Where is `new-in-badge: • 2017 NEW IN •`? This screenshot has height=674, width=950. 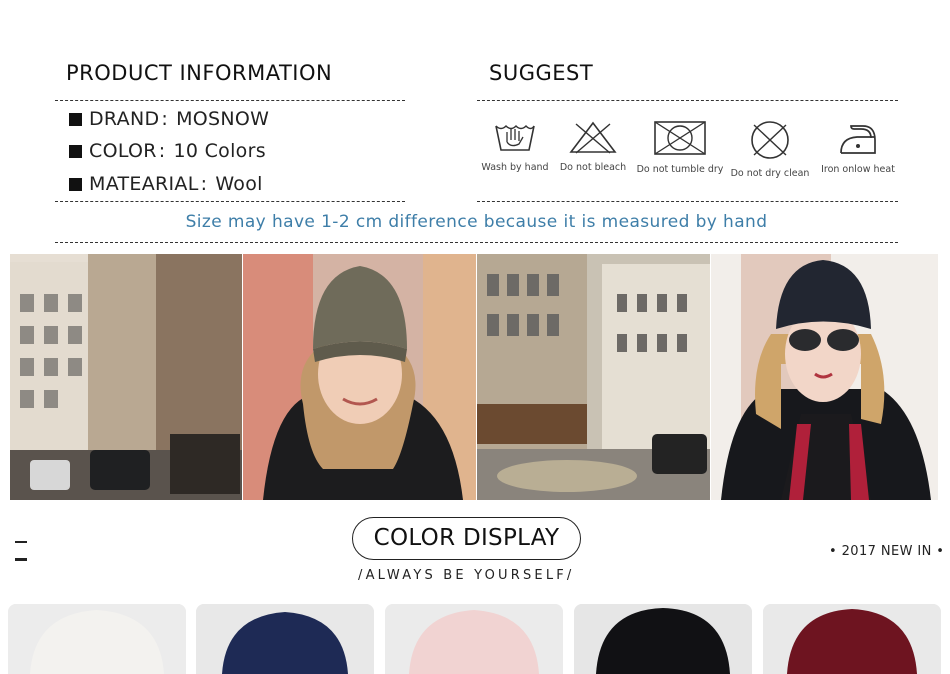
new-in-badge: • 2017 NEW IN • is located at coordinates (886, 551).